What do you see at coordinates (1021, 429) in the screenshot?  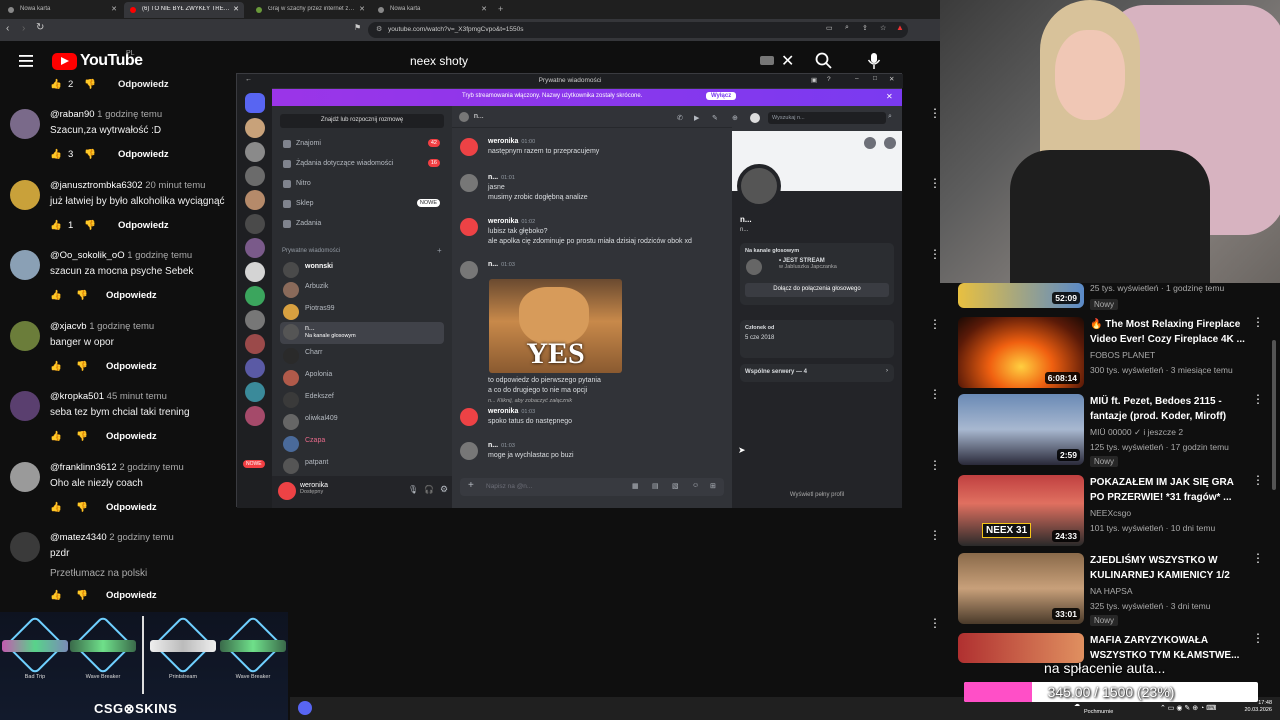 I see `video-thumbnail: 2:59` at bounding box center [1021, 429].